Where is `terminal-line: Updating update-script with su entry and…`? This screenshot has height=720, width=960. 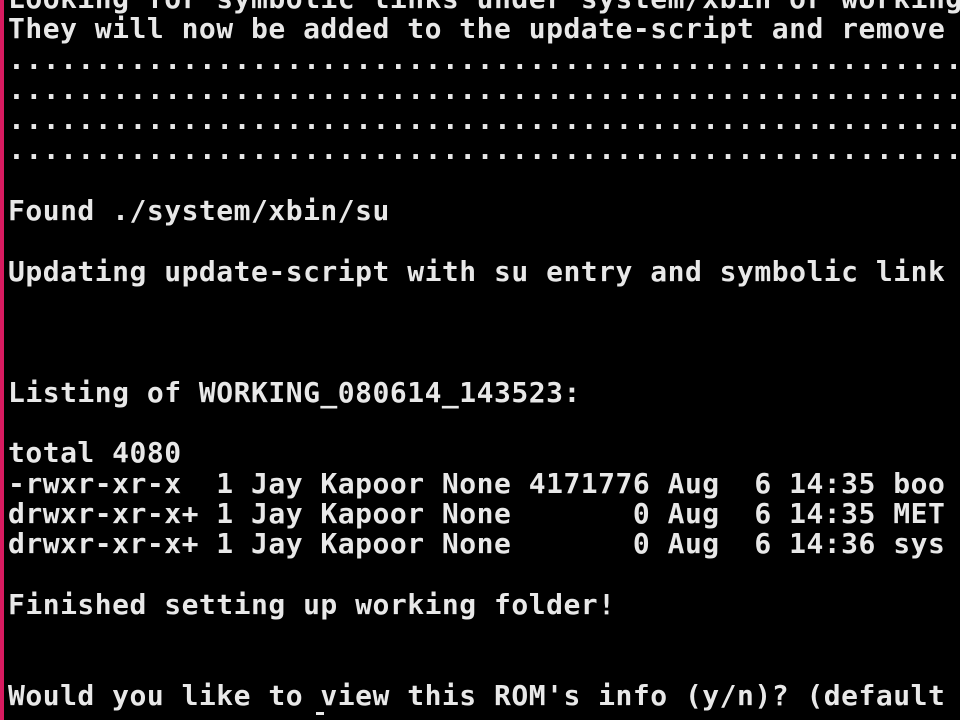 terminal-line: Updating update-script with su entry and… is located at coordinates (477, 271).